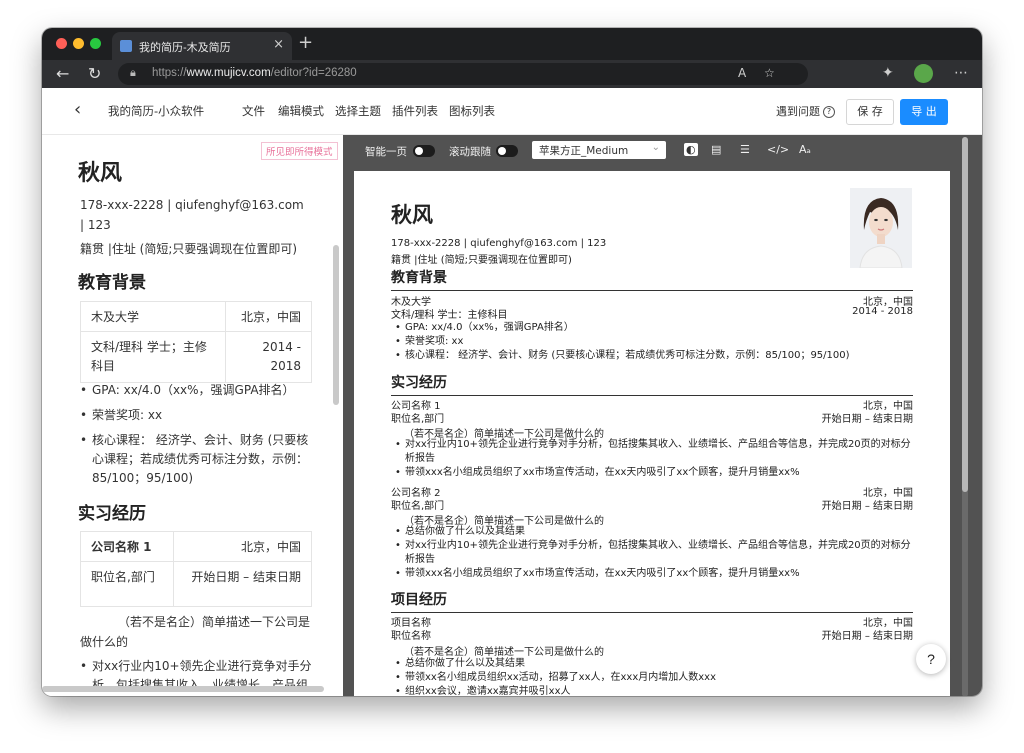 The image size is (1024, 753). Describe the element at coordinates (386, 152) in the screenshot. I see `smart-page-label: 智能一页` at that location.